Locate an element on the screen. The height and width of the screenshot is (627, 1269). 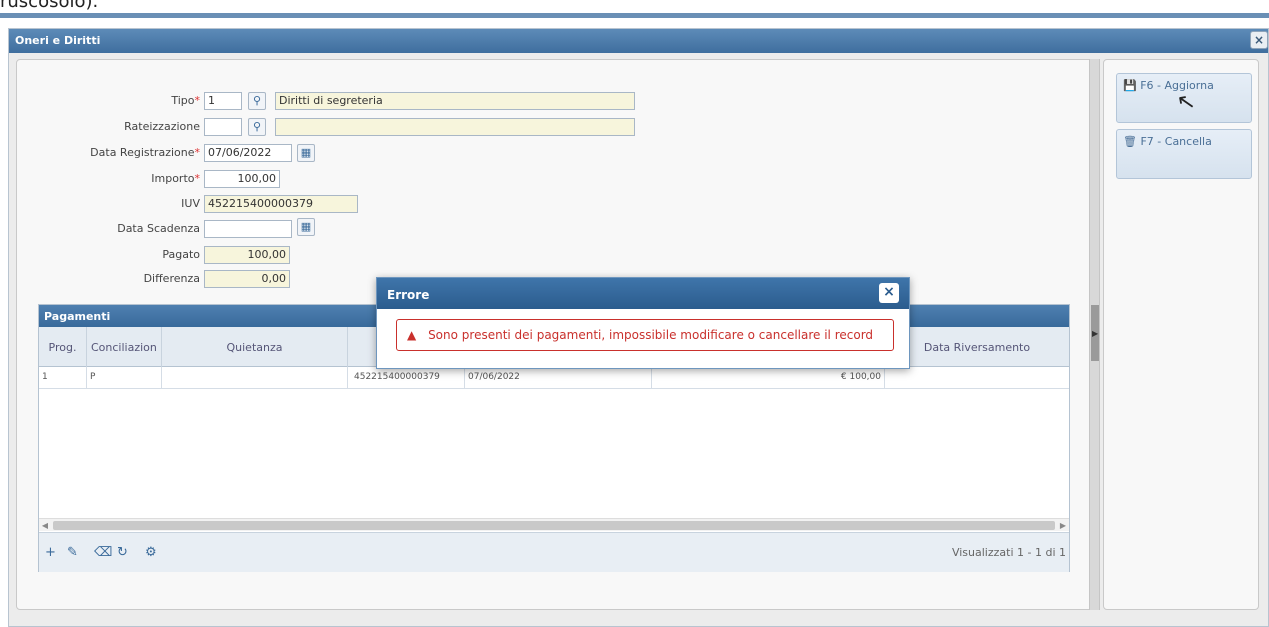
panel-splitter: ▶ is located at coordinates (1094, 334).